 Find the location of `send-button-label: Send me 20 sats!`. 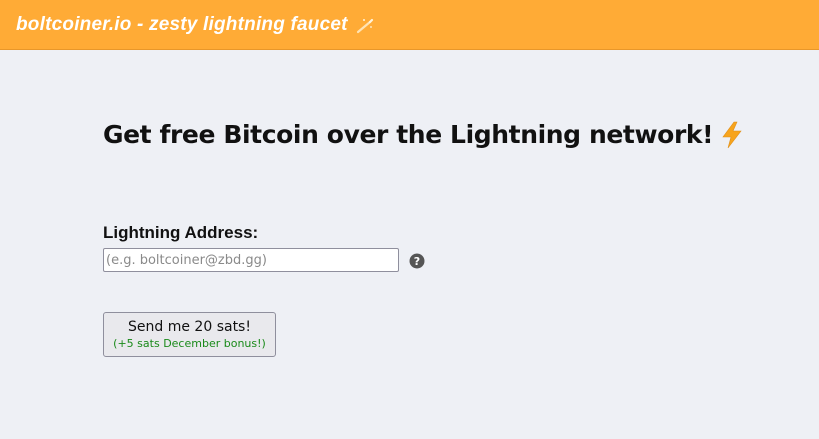

send-button-label: Send me 20 sats! is located at coordinates (189, 327).